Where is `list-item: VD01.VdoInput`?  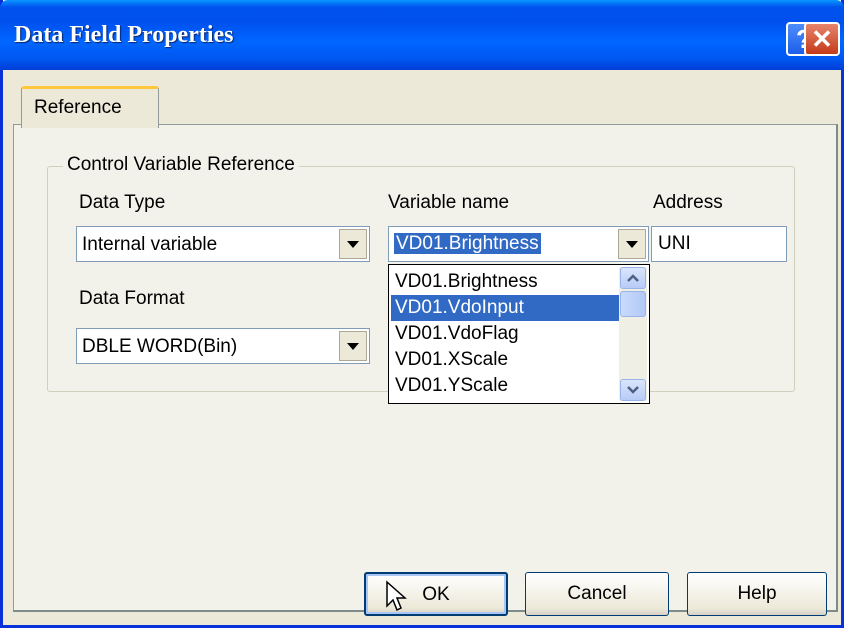 list-item: VD01.VdoInput is located at coordinates (506, 308).